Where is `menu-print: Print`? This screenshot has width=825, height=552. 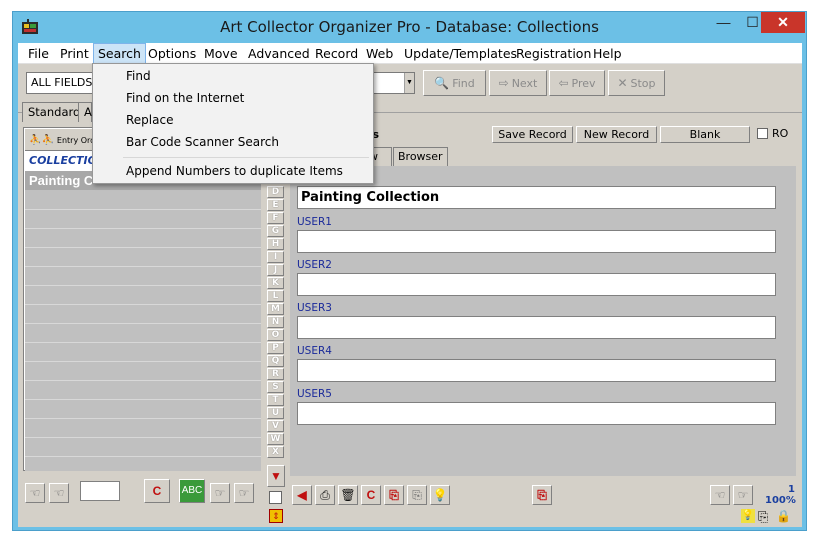 menu-print: Print is located at coordinates (74, 53).